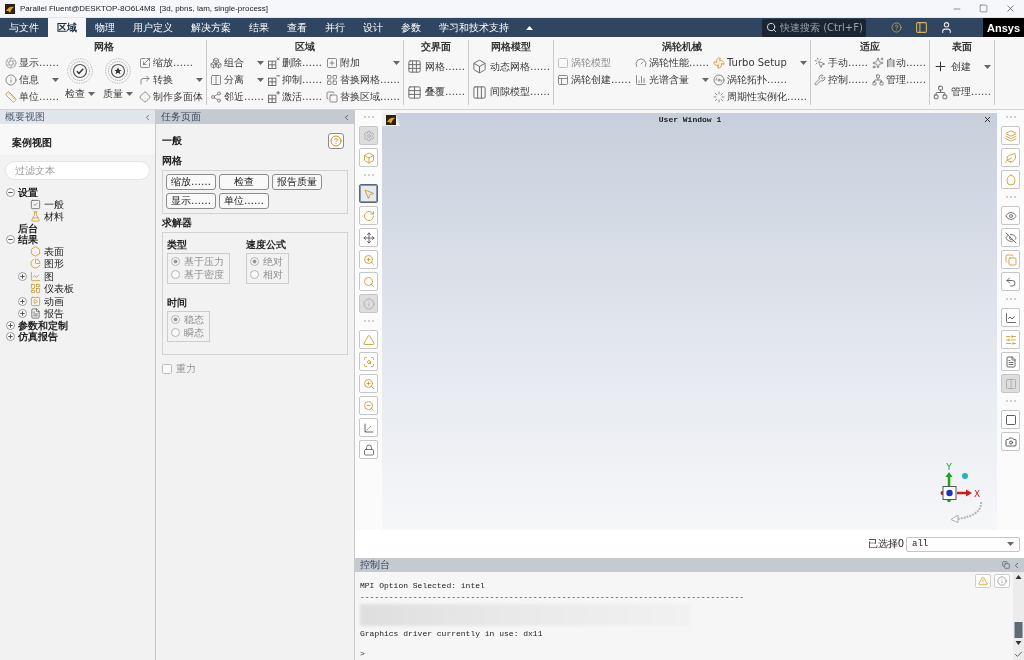  Describe the element at coordinates (67, 27) in the screenshot. I see `menu-tab: 区域` at that location.